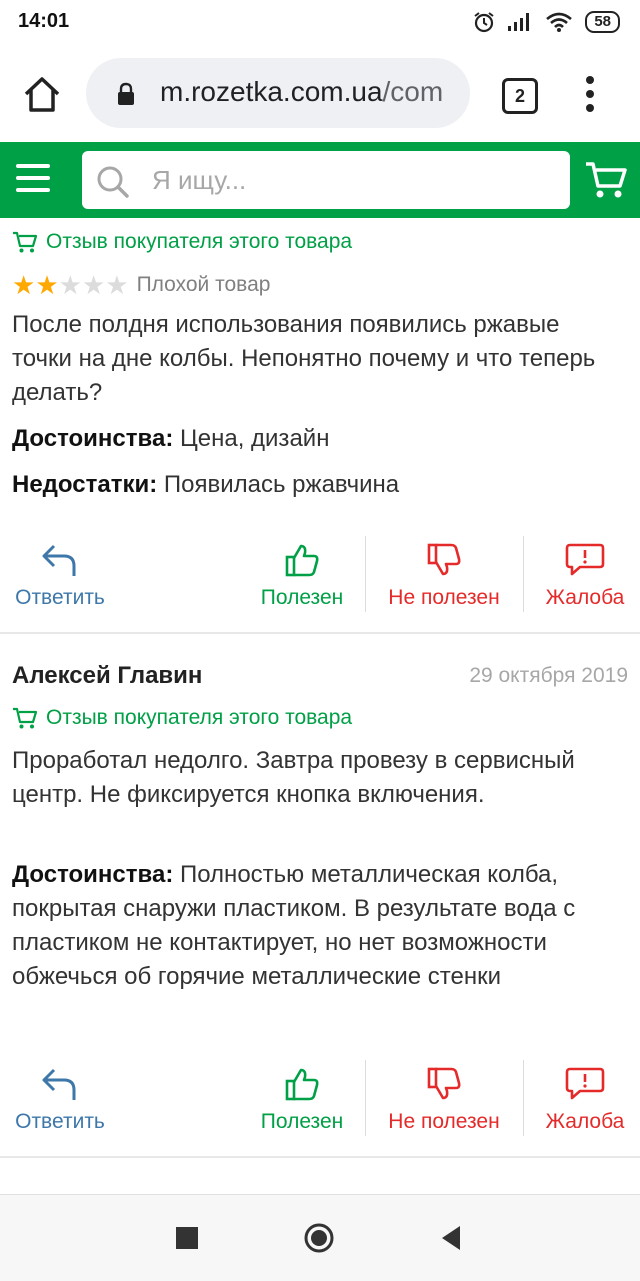  I want to click on review-date: 29 октября 2019, so click(548, 675).